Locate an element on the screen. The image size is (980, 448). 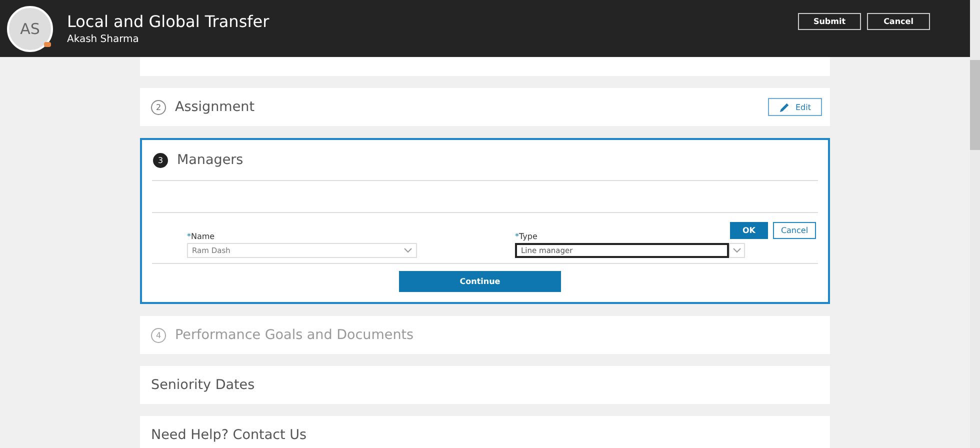
page-title: Local and Global Transfer is located at coordinates (168, 21).